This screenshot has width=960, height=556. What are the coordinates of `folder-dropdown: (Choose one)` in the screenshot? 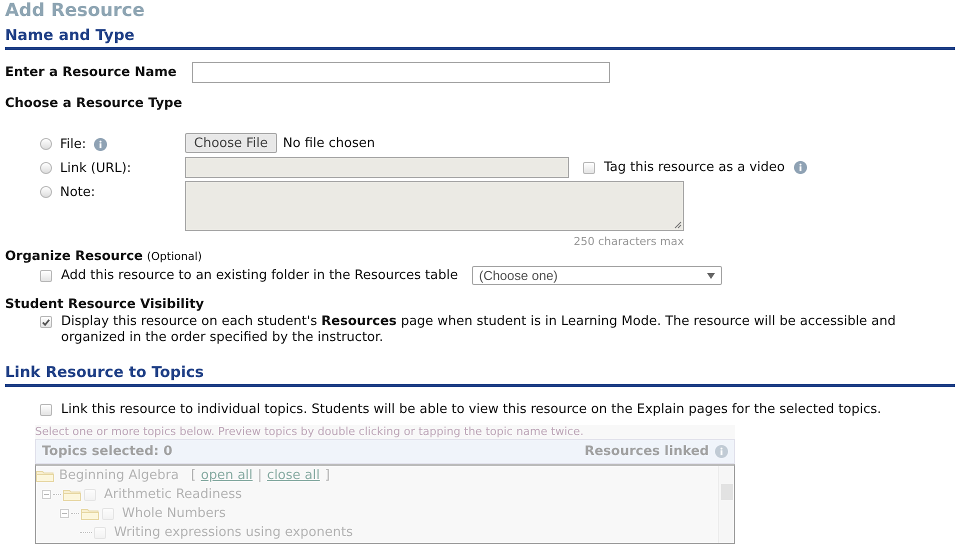 It's located at (597, 275).